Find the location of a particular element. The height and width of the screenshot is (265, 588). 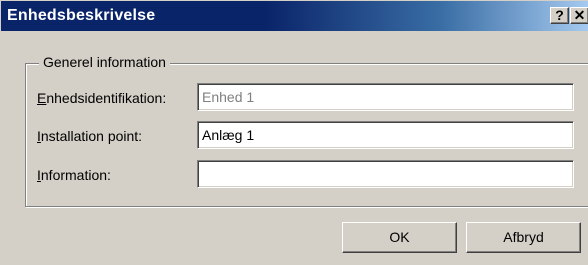

unit-id-label: Enhedsidentifikation: is located at coordinates (101, 98).